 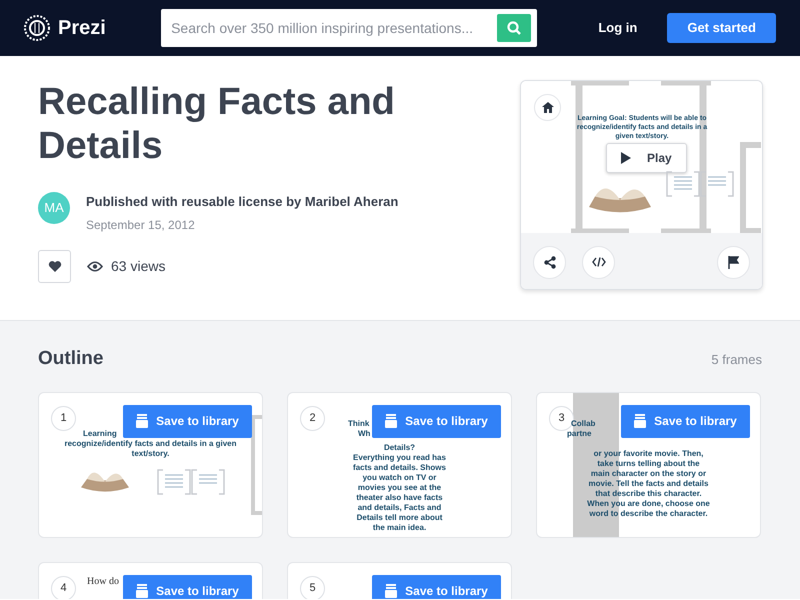 I want to click on slide-text-line: partne, so click(x=579, y=433).